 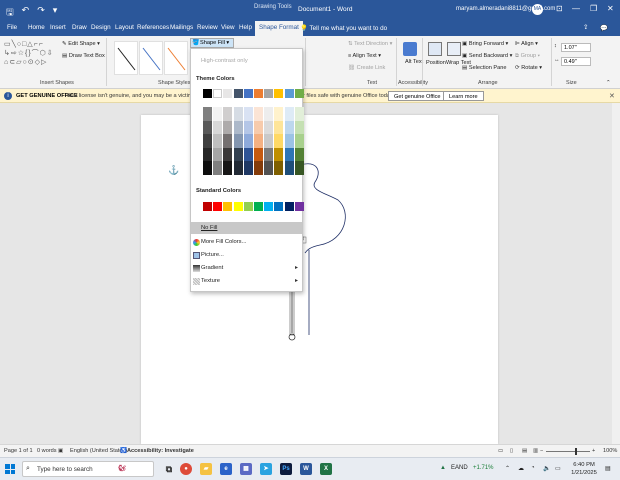 What do you see at coordinates (511, 451) in the screenshot?
I see `read-mode-icon: ▯` at bounding box center [511, 451].